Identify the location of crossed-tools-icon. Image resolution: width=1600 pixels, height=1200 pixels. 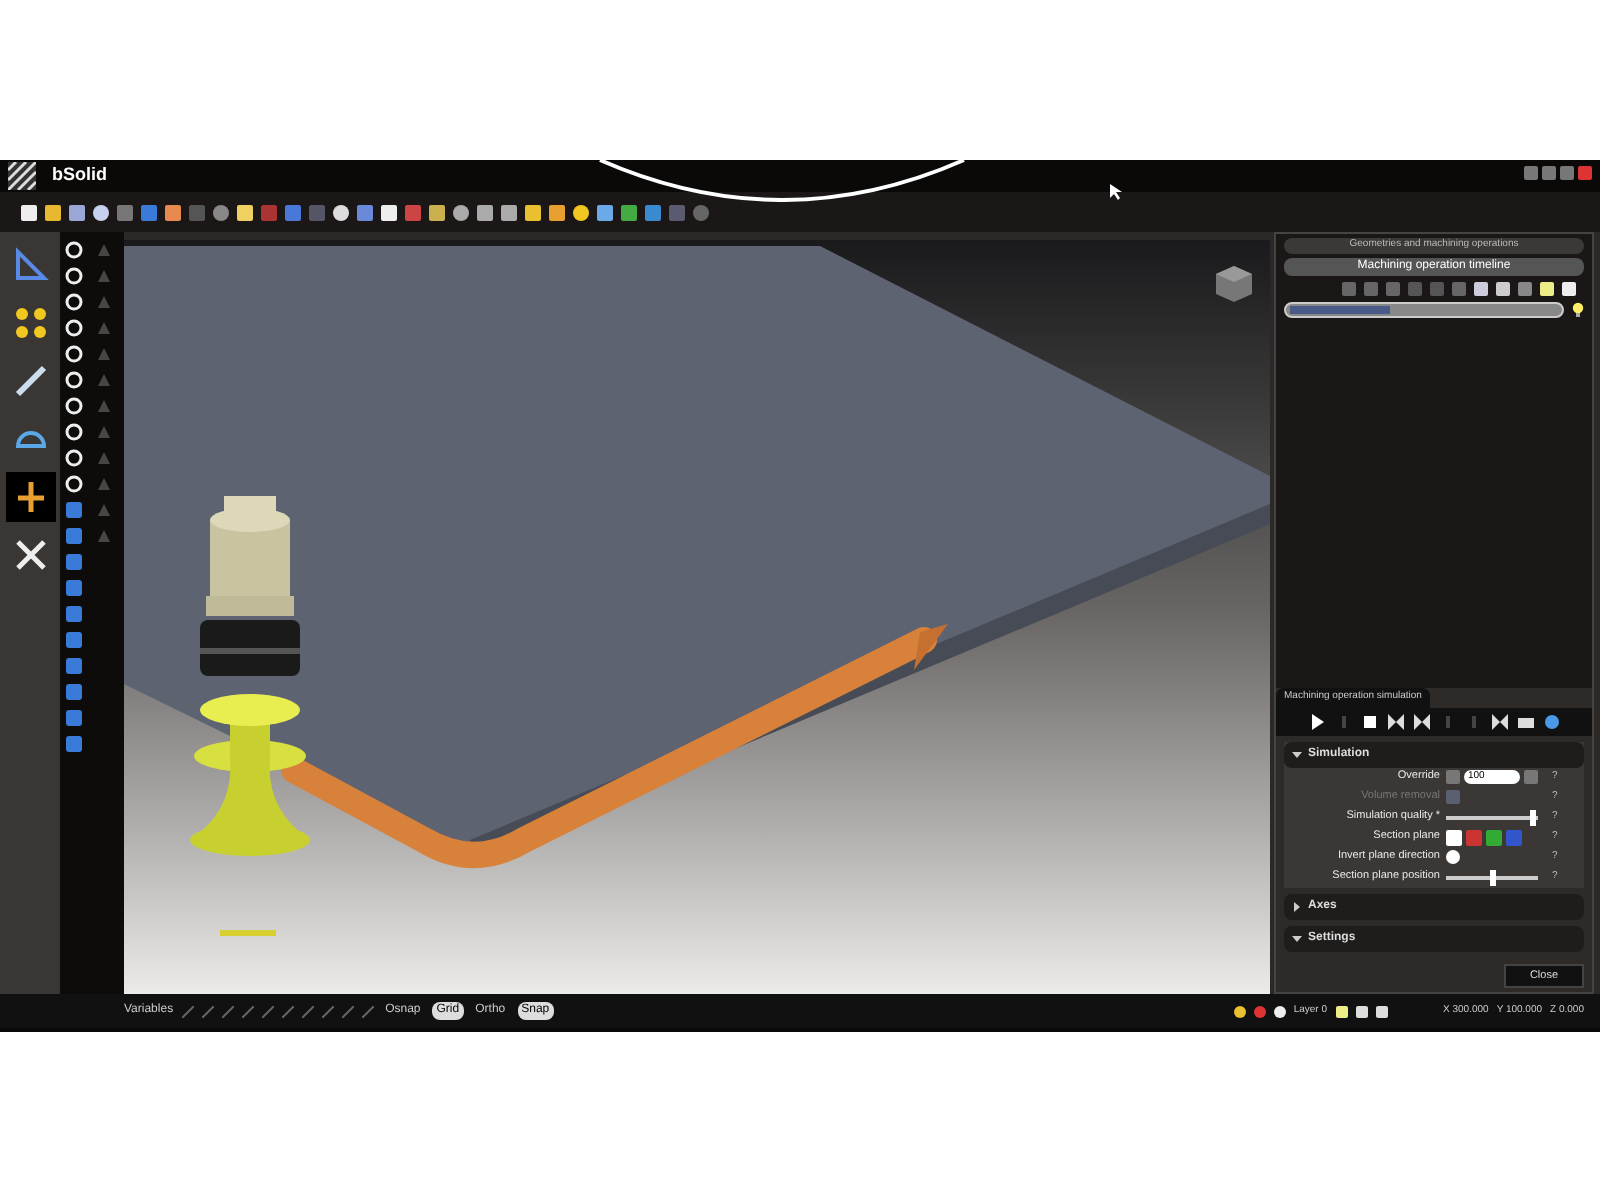
(30, 555).